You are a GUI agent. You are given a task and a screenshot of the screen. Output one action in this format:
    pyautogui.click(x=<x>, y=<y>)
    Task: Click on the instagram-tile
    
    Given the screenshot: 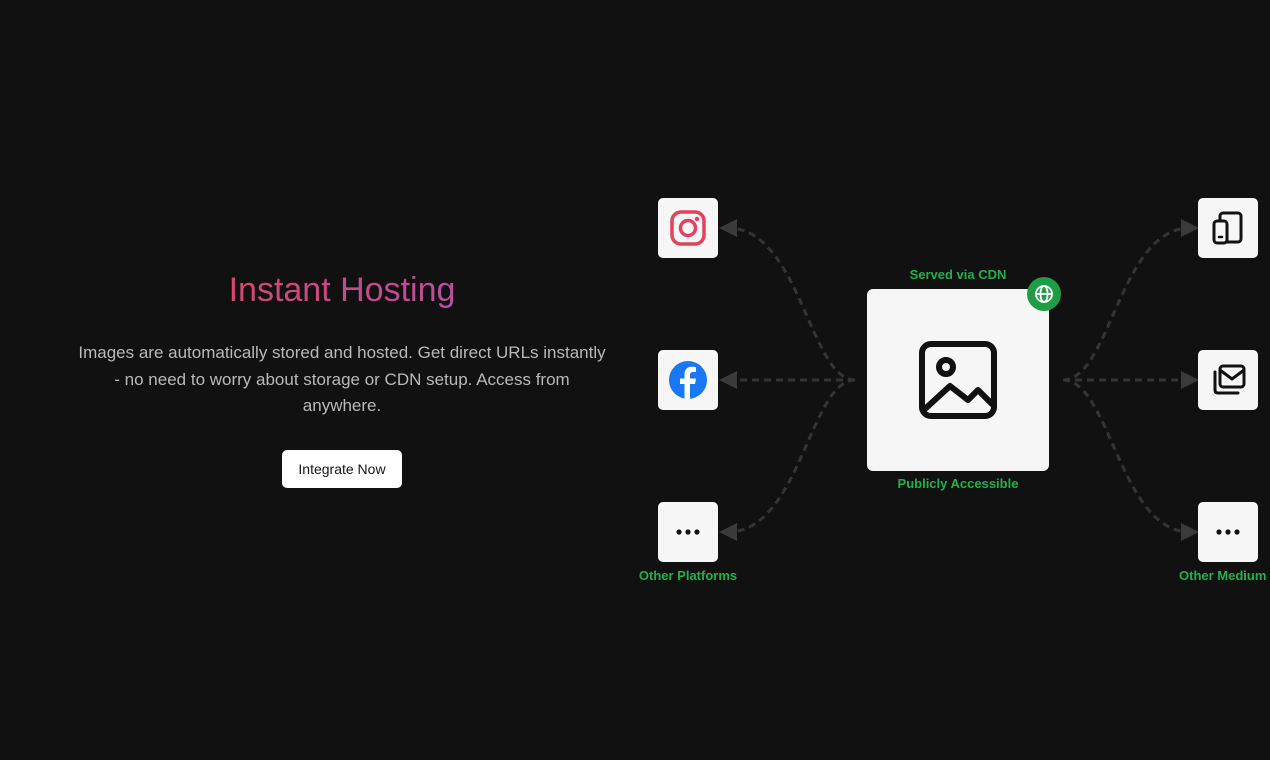 What is the action you would take?
    pyautogui.click(x=688, y=228)
    